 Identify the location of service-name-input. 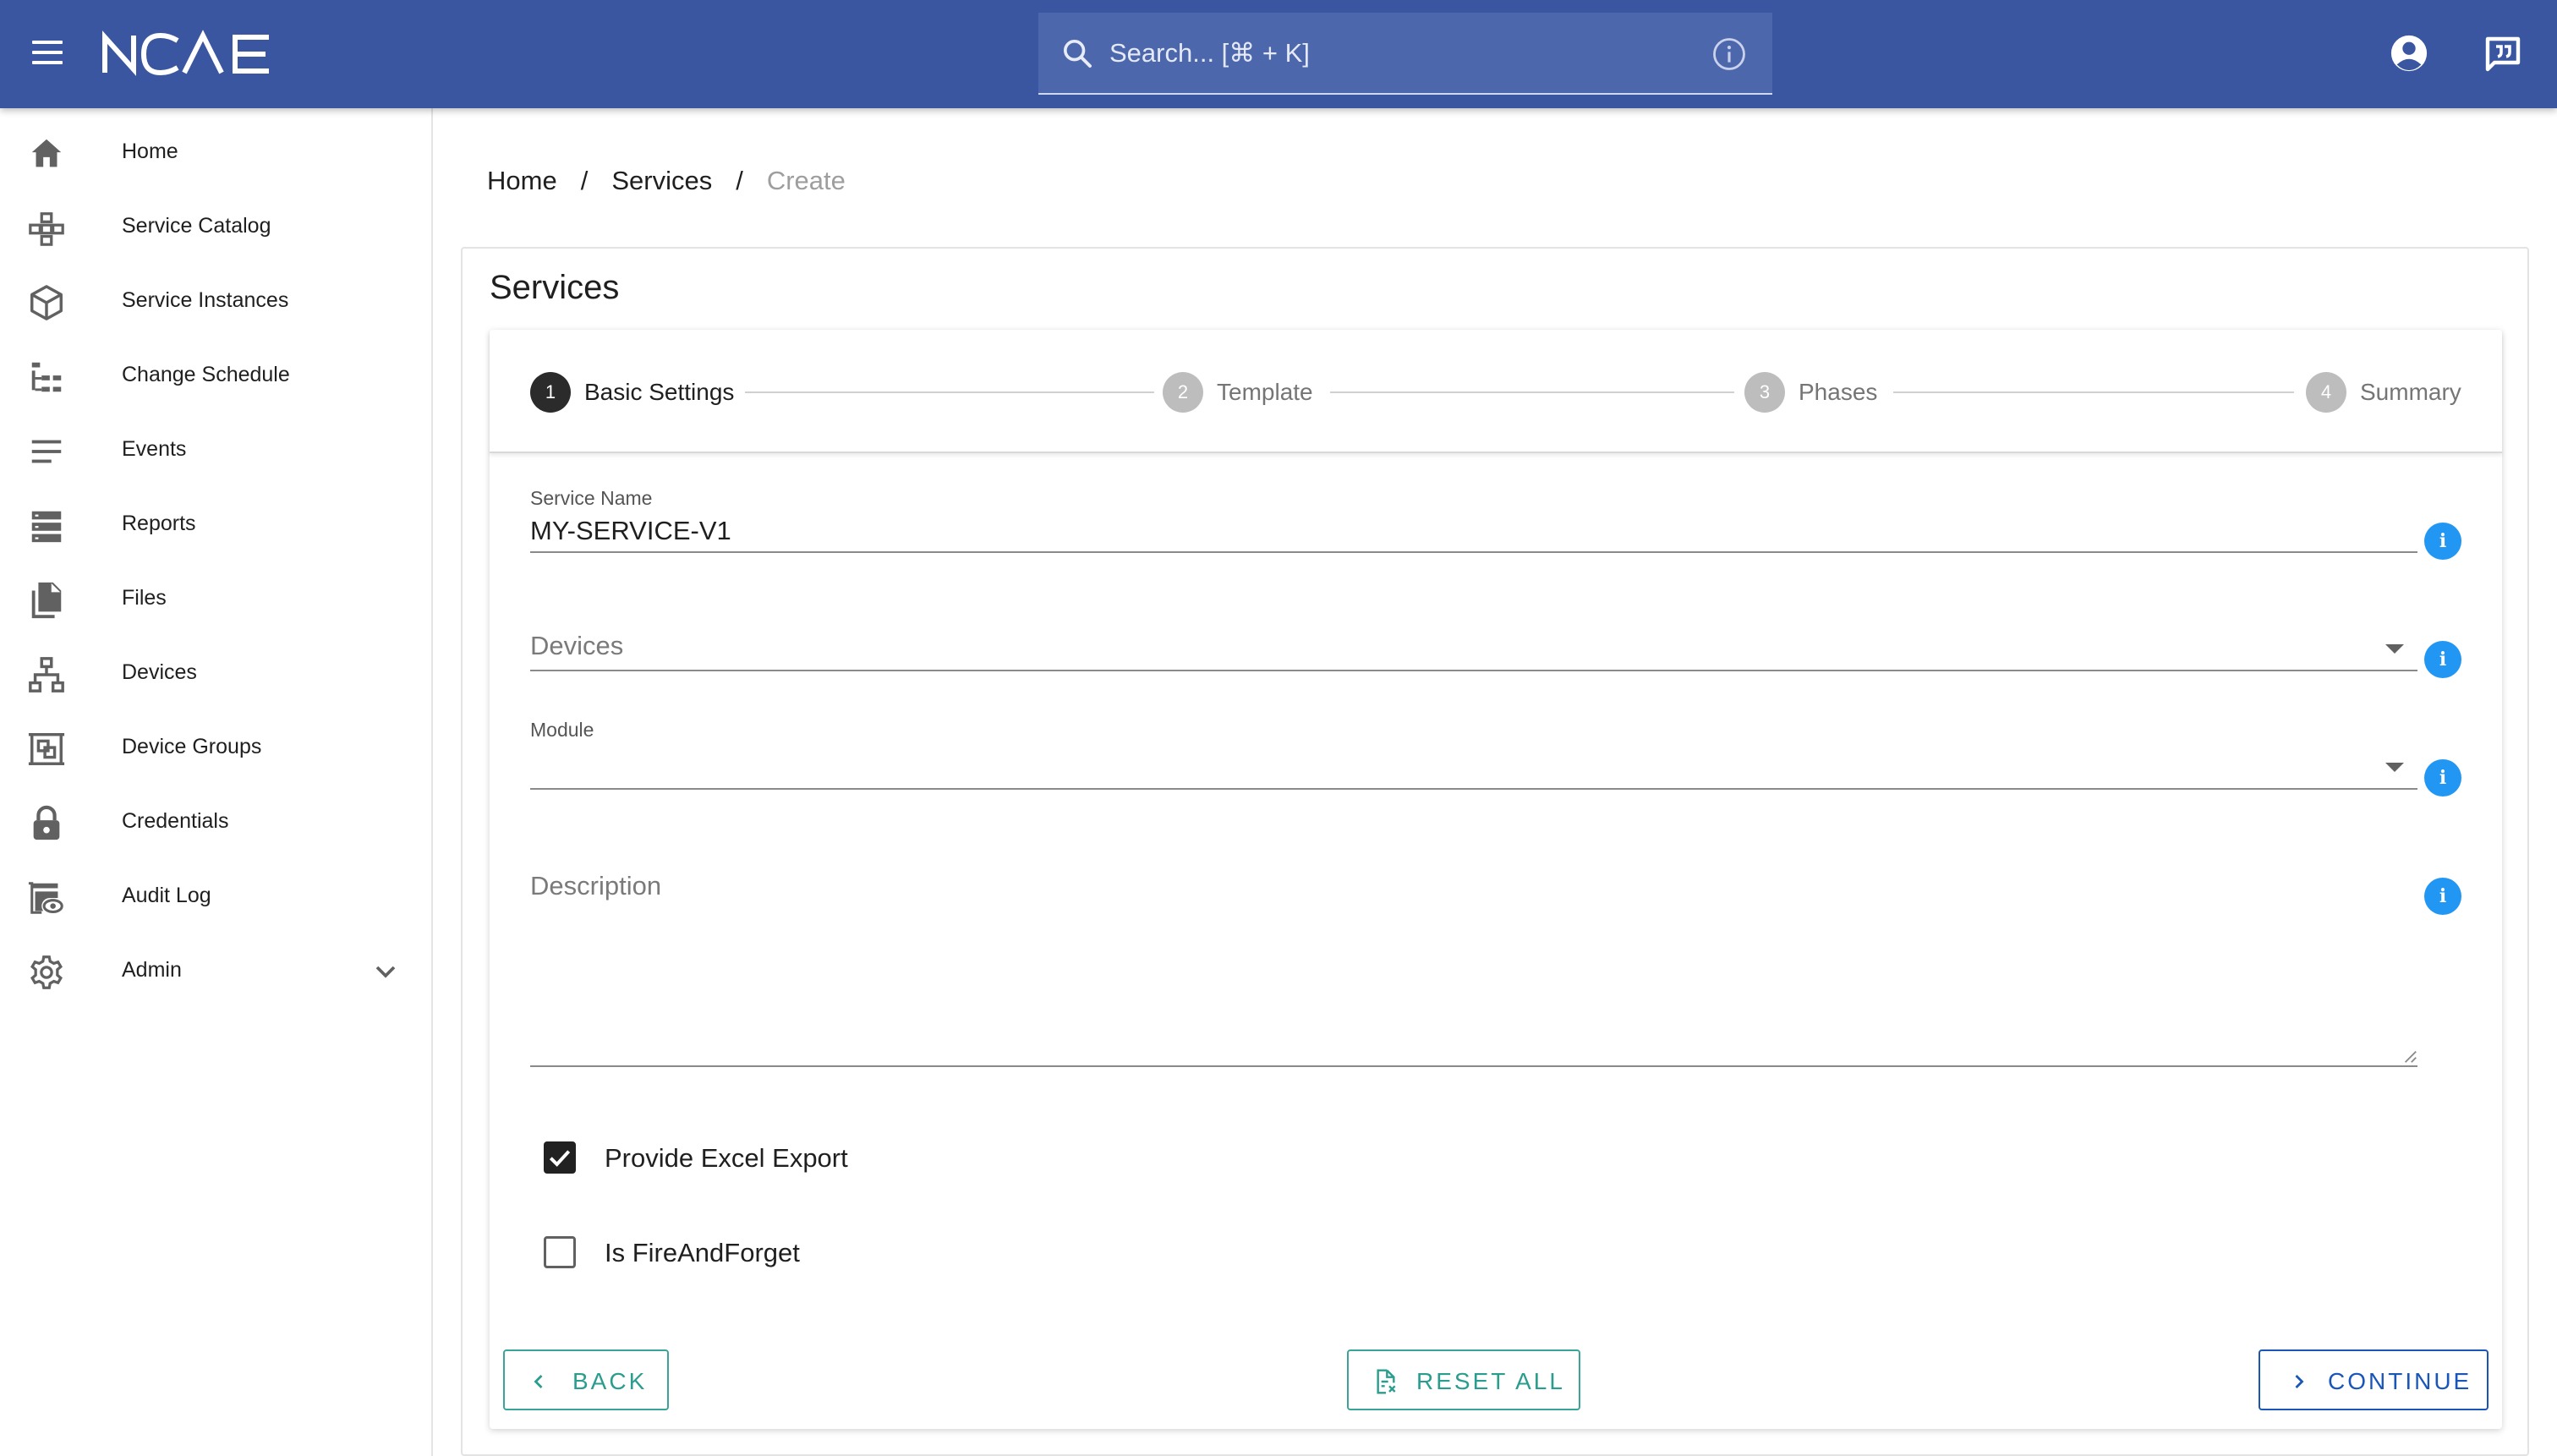
(1452, 531).